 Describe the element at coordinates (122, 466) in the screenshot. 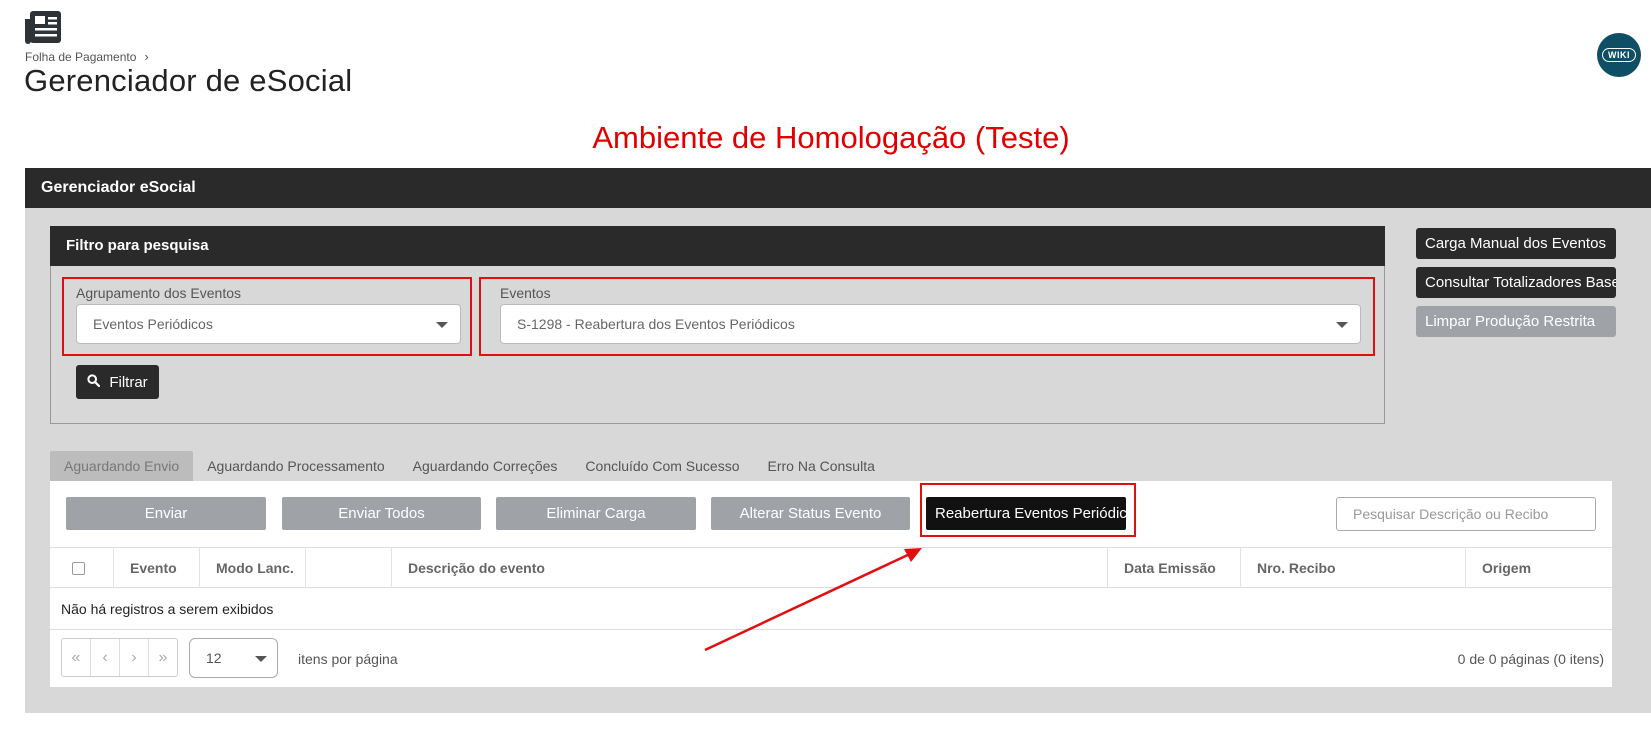

I see `tab-aguardando-envio: Aguardando Envio` at that location.